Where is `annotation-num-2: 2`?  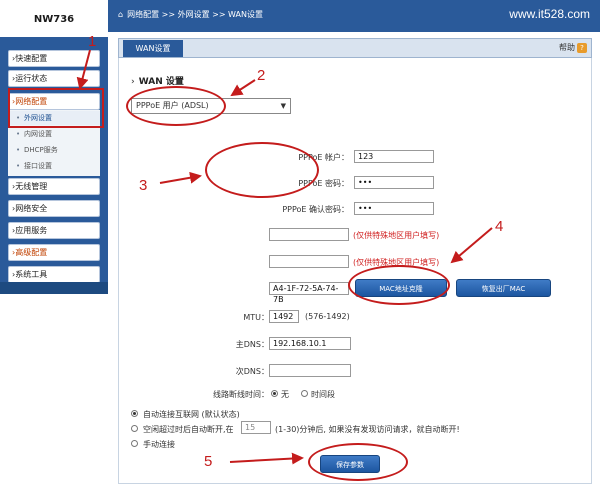 annotation-num-2: 2 is located at coordinates (261, 75).